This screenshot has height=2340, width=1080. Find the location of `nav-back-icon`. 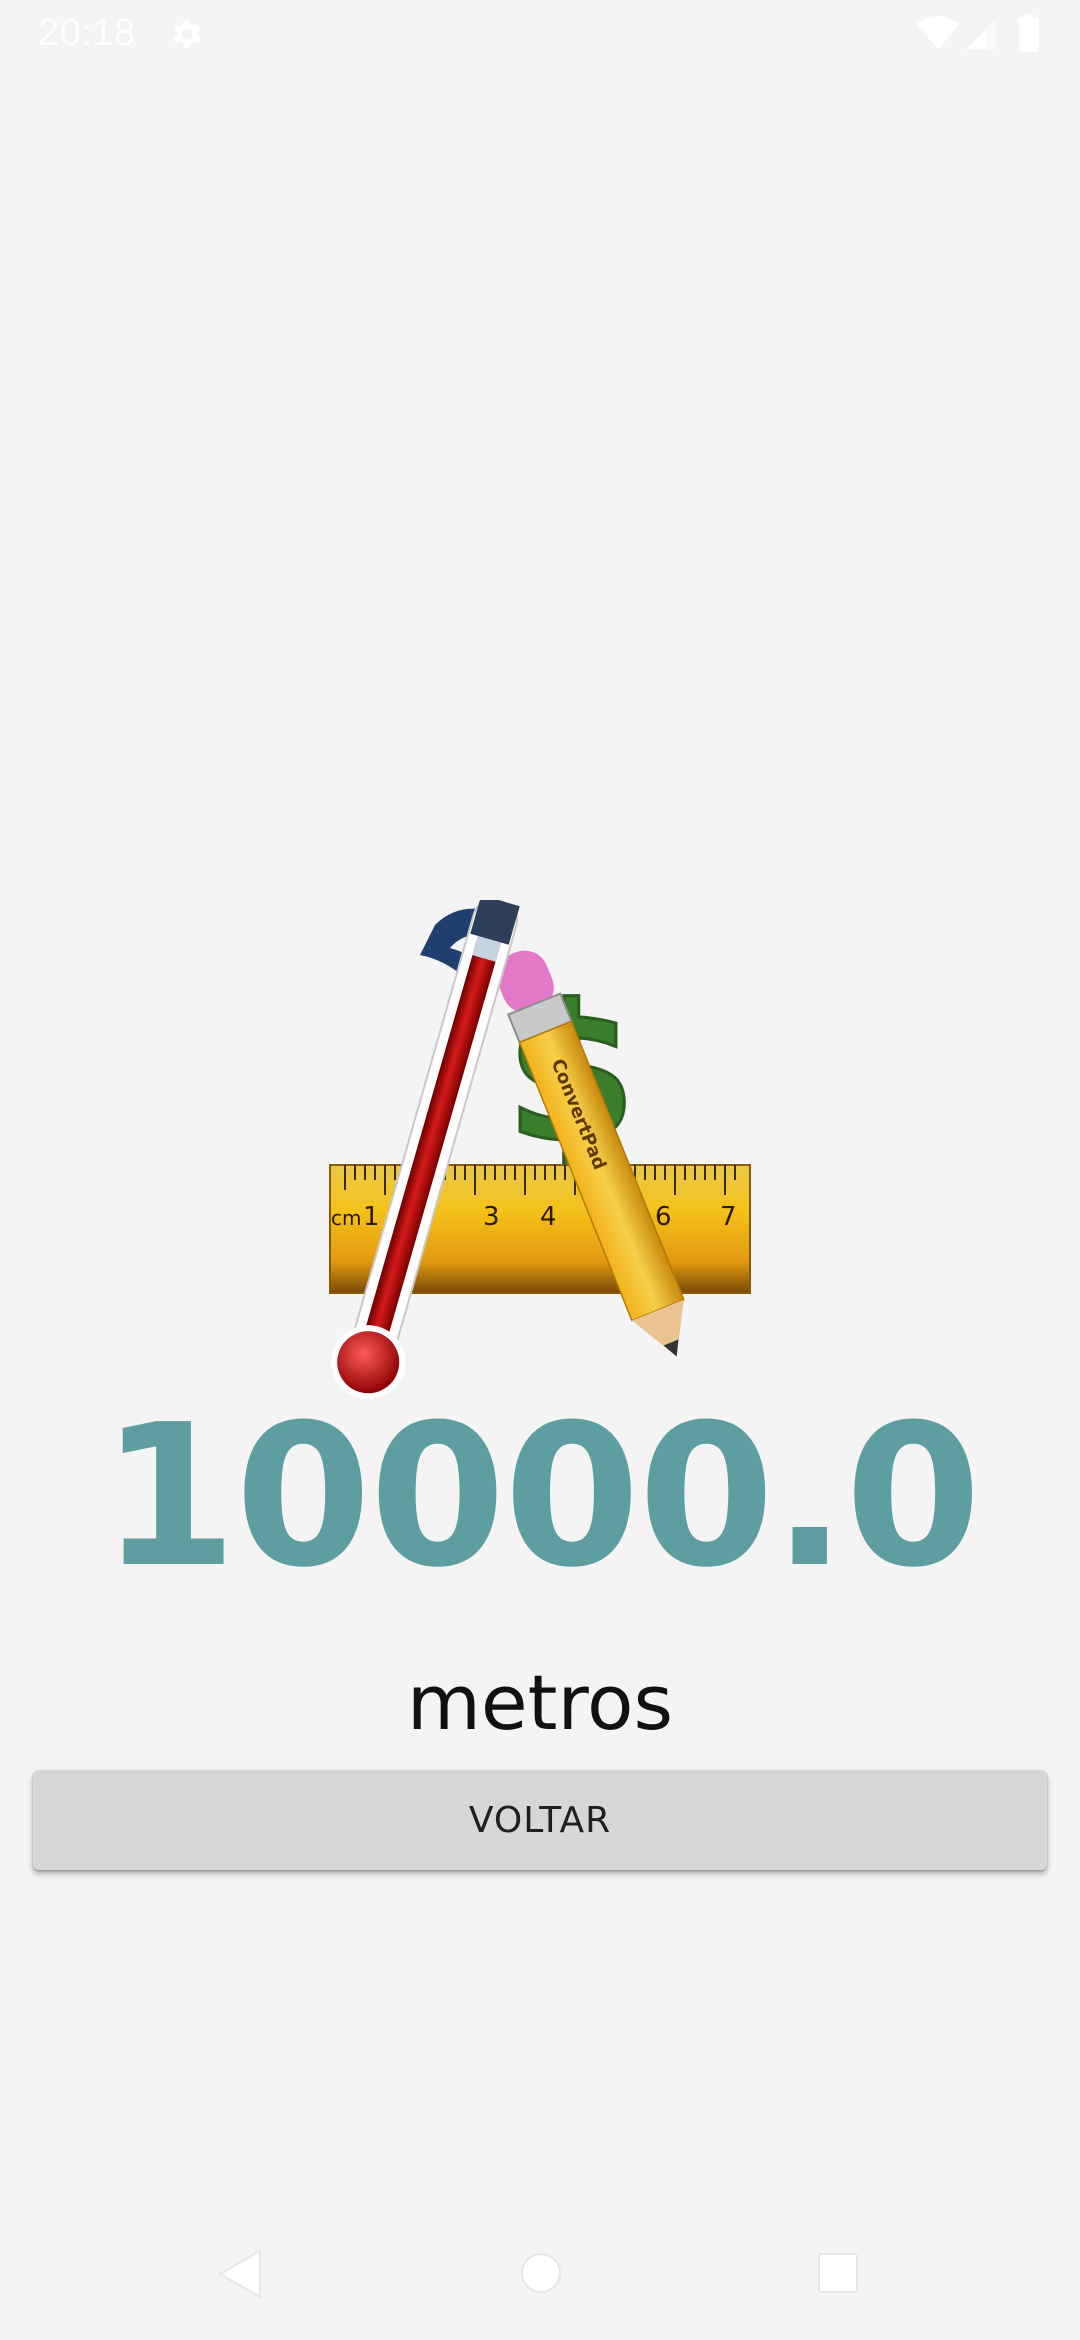

nav-back-icon is located at coordinates (240, 2274).